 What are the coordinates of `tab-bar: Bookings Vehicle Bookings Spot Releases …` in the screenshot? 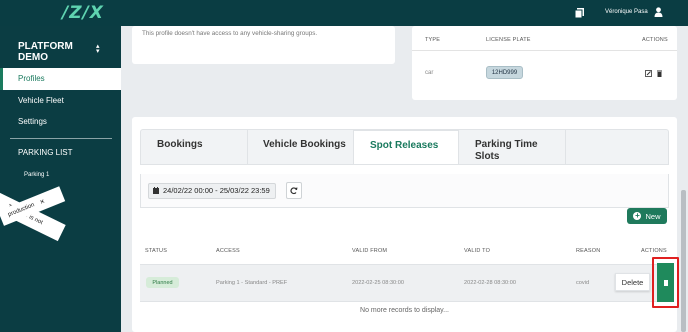 It's located at (404, 147).